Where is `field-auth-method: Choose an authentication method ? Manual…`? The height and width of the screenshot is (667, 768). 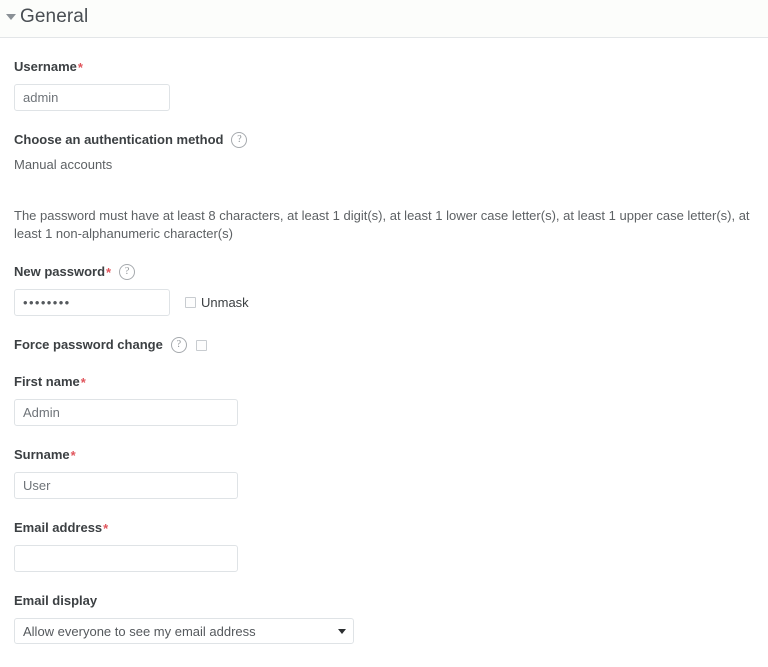
field-auth-method: Choose an authentication method ? Manual… is located at coordinates (384, 152).